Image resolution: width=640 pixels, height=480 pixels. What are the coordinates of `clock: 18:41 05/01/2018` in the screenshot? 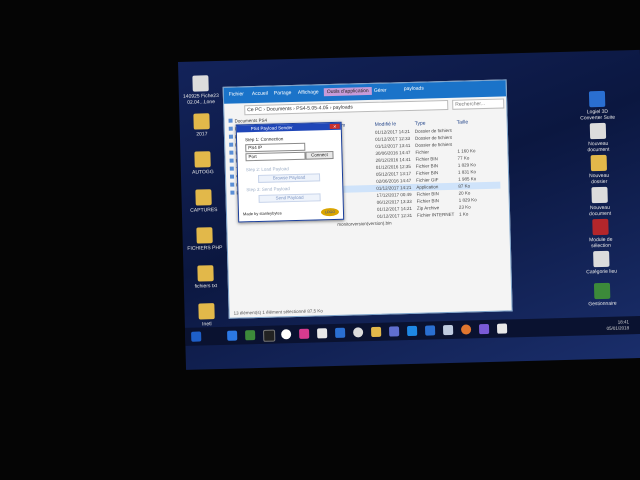 It's located at (618, 325).